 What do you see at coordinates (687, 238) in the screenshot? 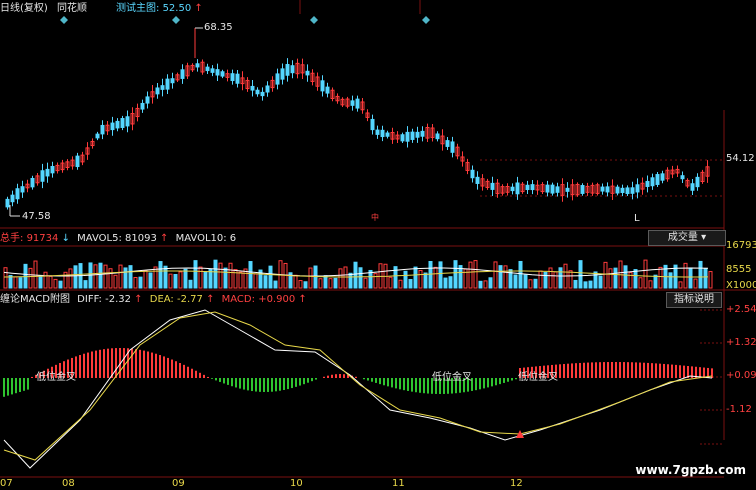
I see `volume-indicator-select: 成交量 ▾` at bounding box center [687, 238].